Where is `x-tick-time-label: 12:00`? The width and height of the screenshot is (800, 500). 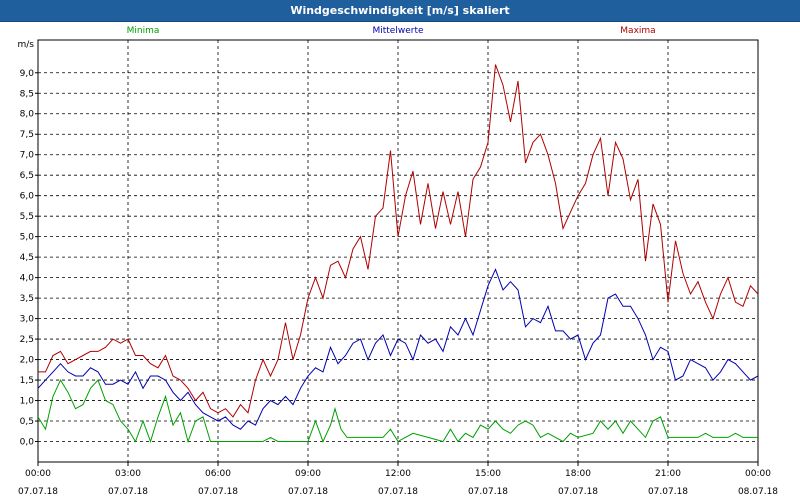
x-tick-time-label: 12:00 is located at coordinates (398, 474).